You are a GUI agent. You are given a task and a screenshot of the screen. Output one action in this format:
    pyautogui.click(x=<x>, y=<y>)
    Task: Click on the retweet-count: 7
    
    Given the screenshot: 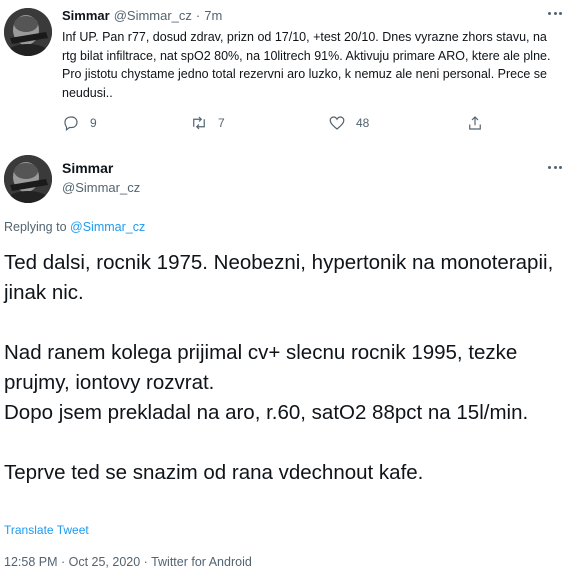 What is the action you would take?
    pyautogui.click(x=221, y=123)
    